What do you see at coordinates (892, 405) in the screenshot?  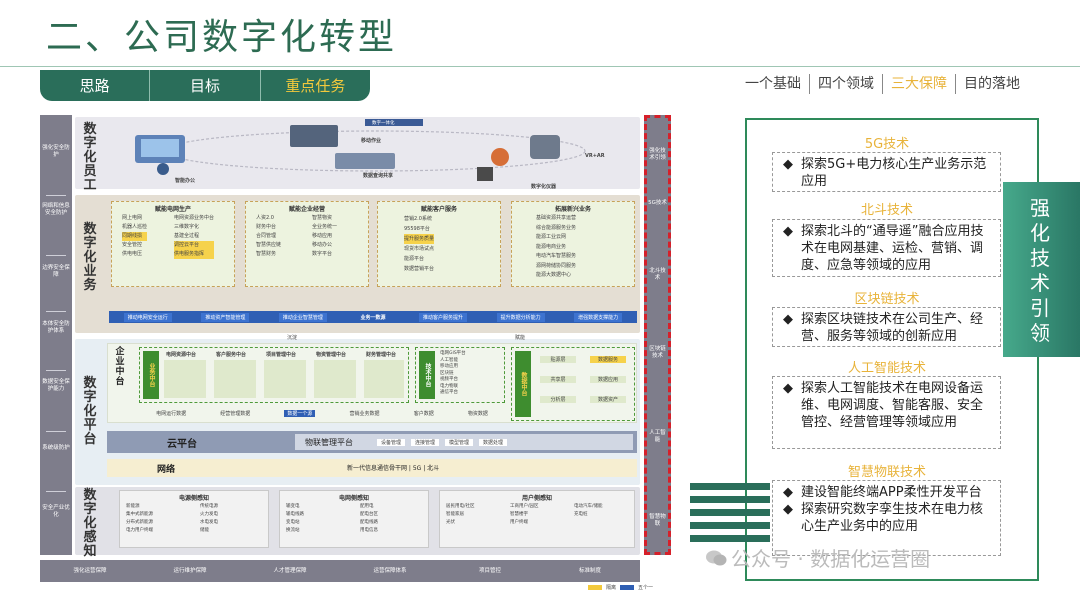 I see `section-bullet: 探索人工智能技术在电网设备运维、电网调度、智能客服、安全管控、经营管理等领域应用` at bounding box center [892, 405].